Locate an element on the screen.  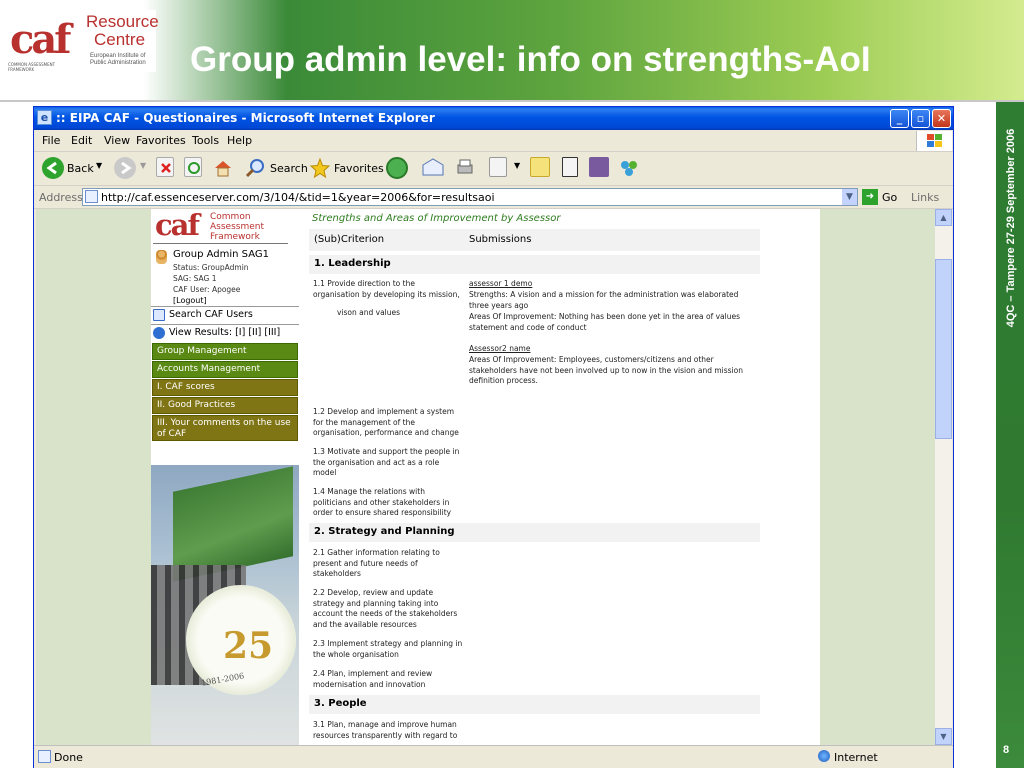
anniversary-number: 25 is located at coordinates (248, 646).